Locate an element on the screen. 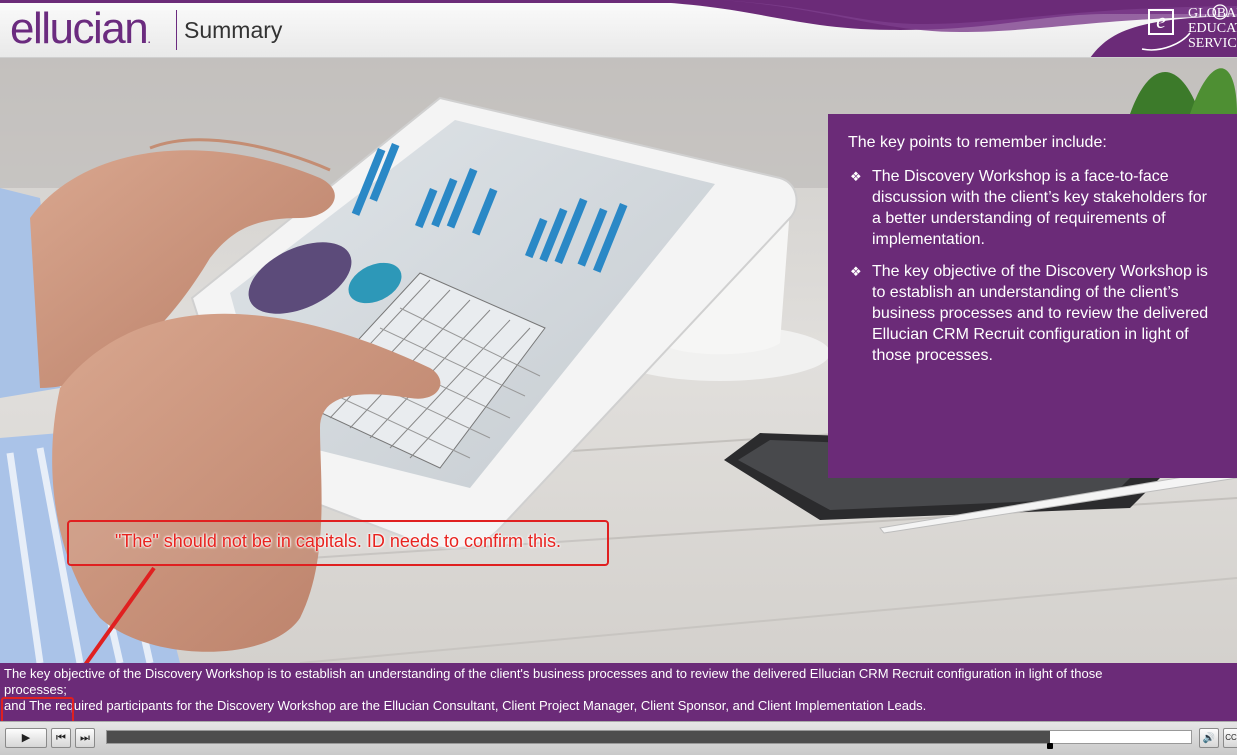 Image resolution: width=1237 pixels, height=755 pixels. page-title: Summary is located at coordinates (233, 30).